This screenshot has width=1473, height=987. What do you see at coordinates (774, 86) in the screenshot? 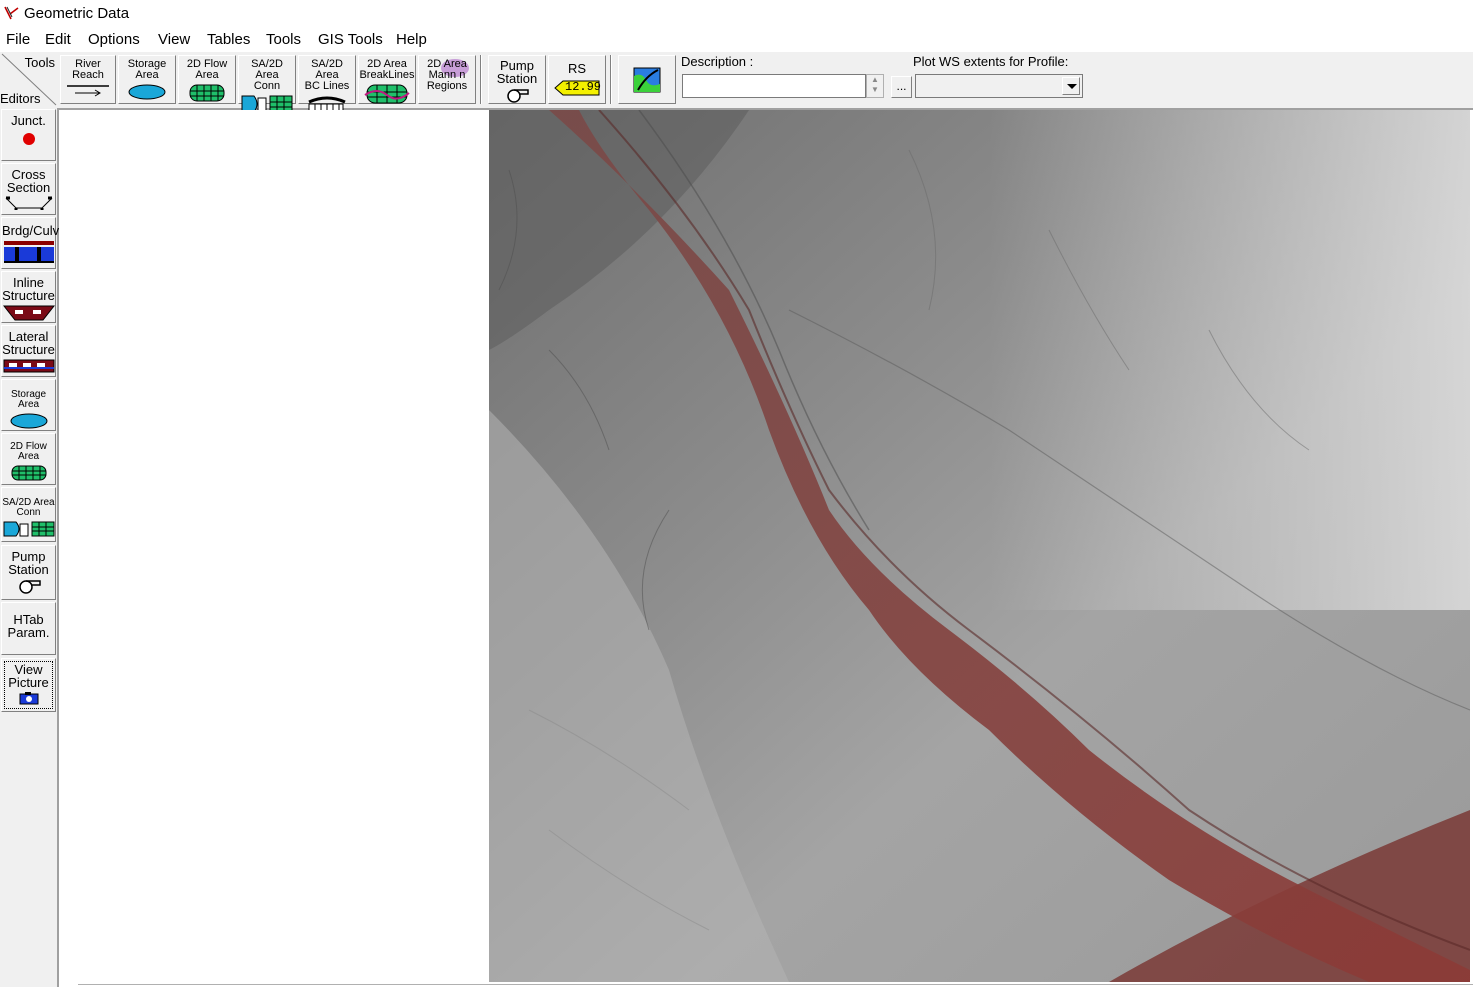
I see `description-input` at bounding box center [774, 86].